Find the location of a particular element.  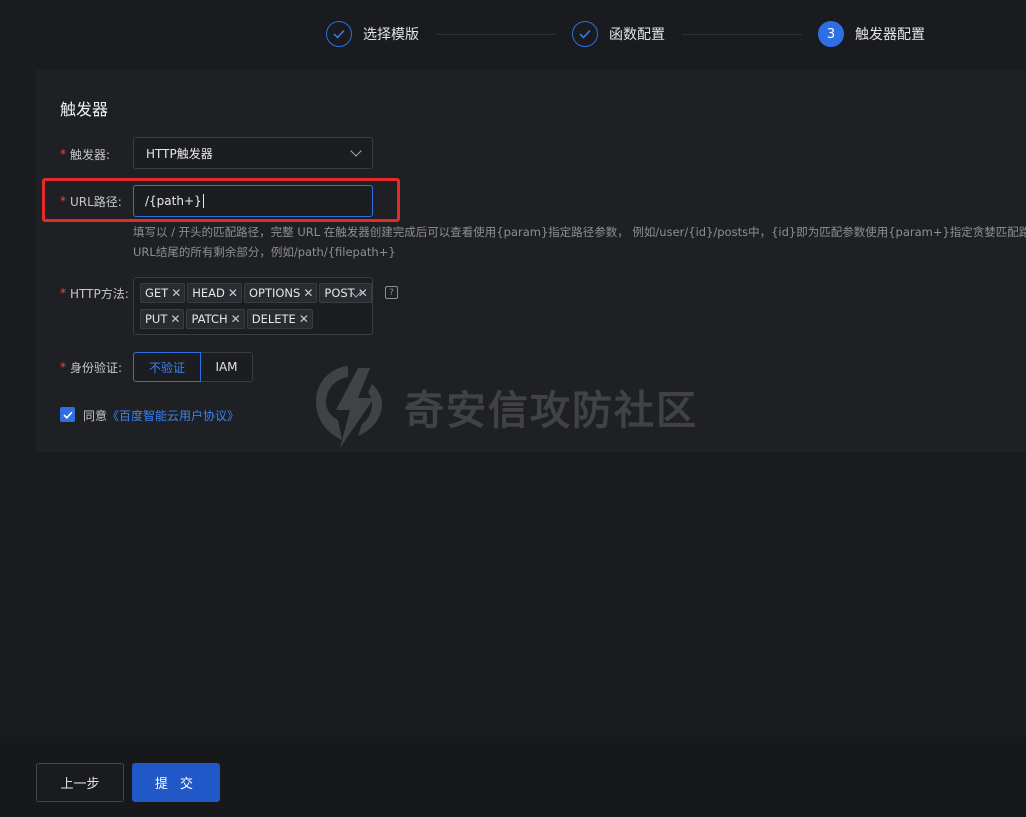

step-select-template: 选择模版 is located at coordinates (372, 34).